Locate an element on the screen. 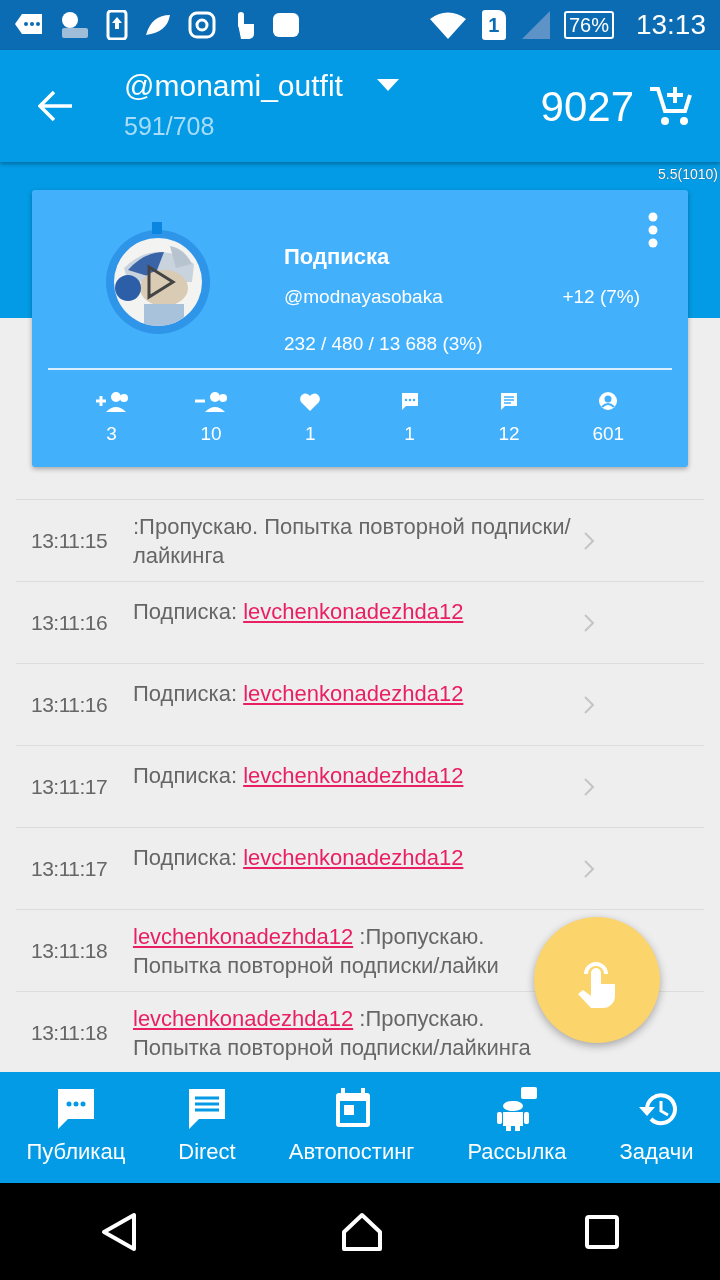 The image size is (720, 1280). nav-tab: Direct is located at coordinates (207, 1127).